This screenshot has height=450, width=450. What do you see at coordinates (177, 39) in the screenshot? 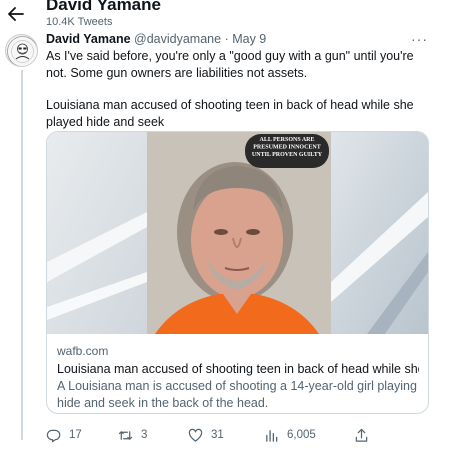
I see `author-handle: @davidyamane` at bounding box center [177, 39].